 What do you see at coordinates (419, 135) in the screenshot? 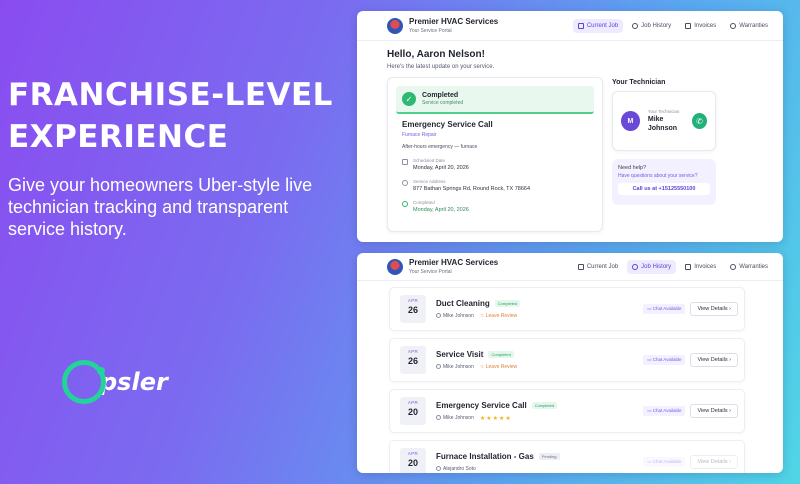
I see `service-category: Furnace Repair` at bounding box center [419, 135].